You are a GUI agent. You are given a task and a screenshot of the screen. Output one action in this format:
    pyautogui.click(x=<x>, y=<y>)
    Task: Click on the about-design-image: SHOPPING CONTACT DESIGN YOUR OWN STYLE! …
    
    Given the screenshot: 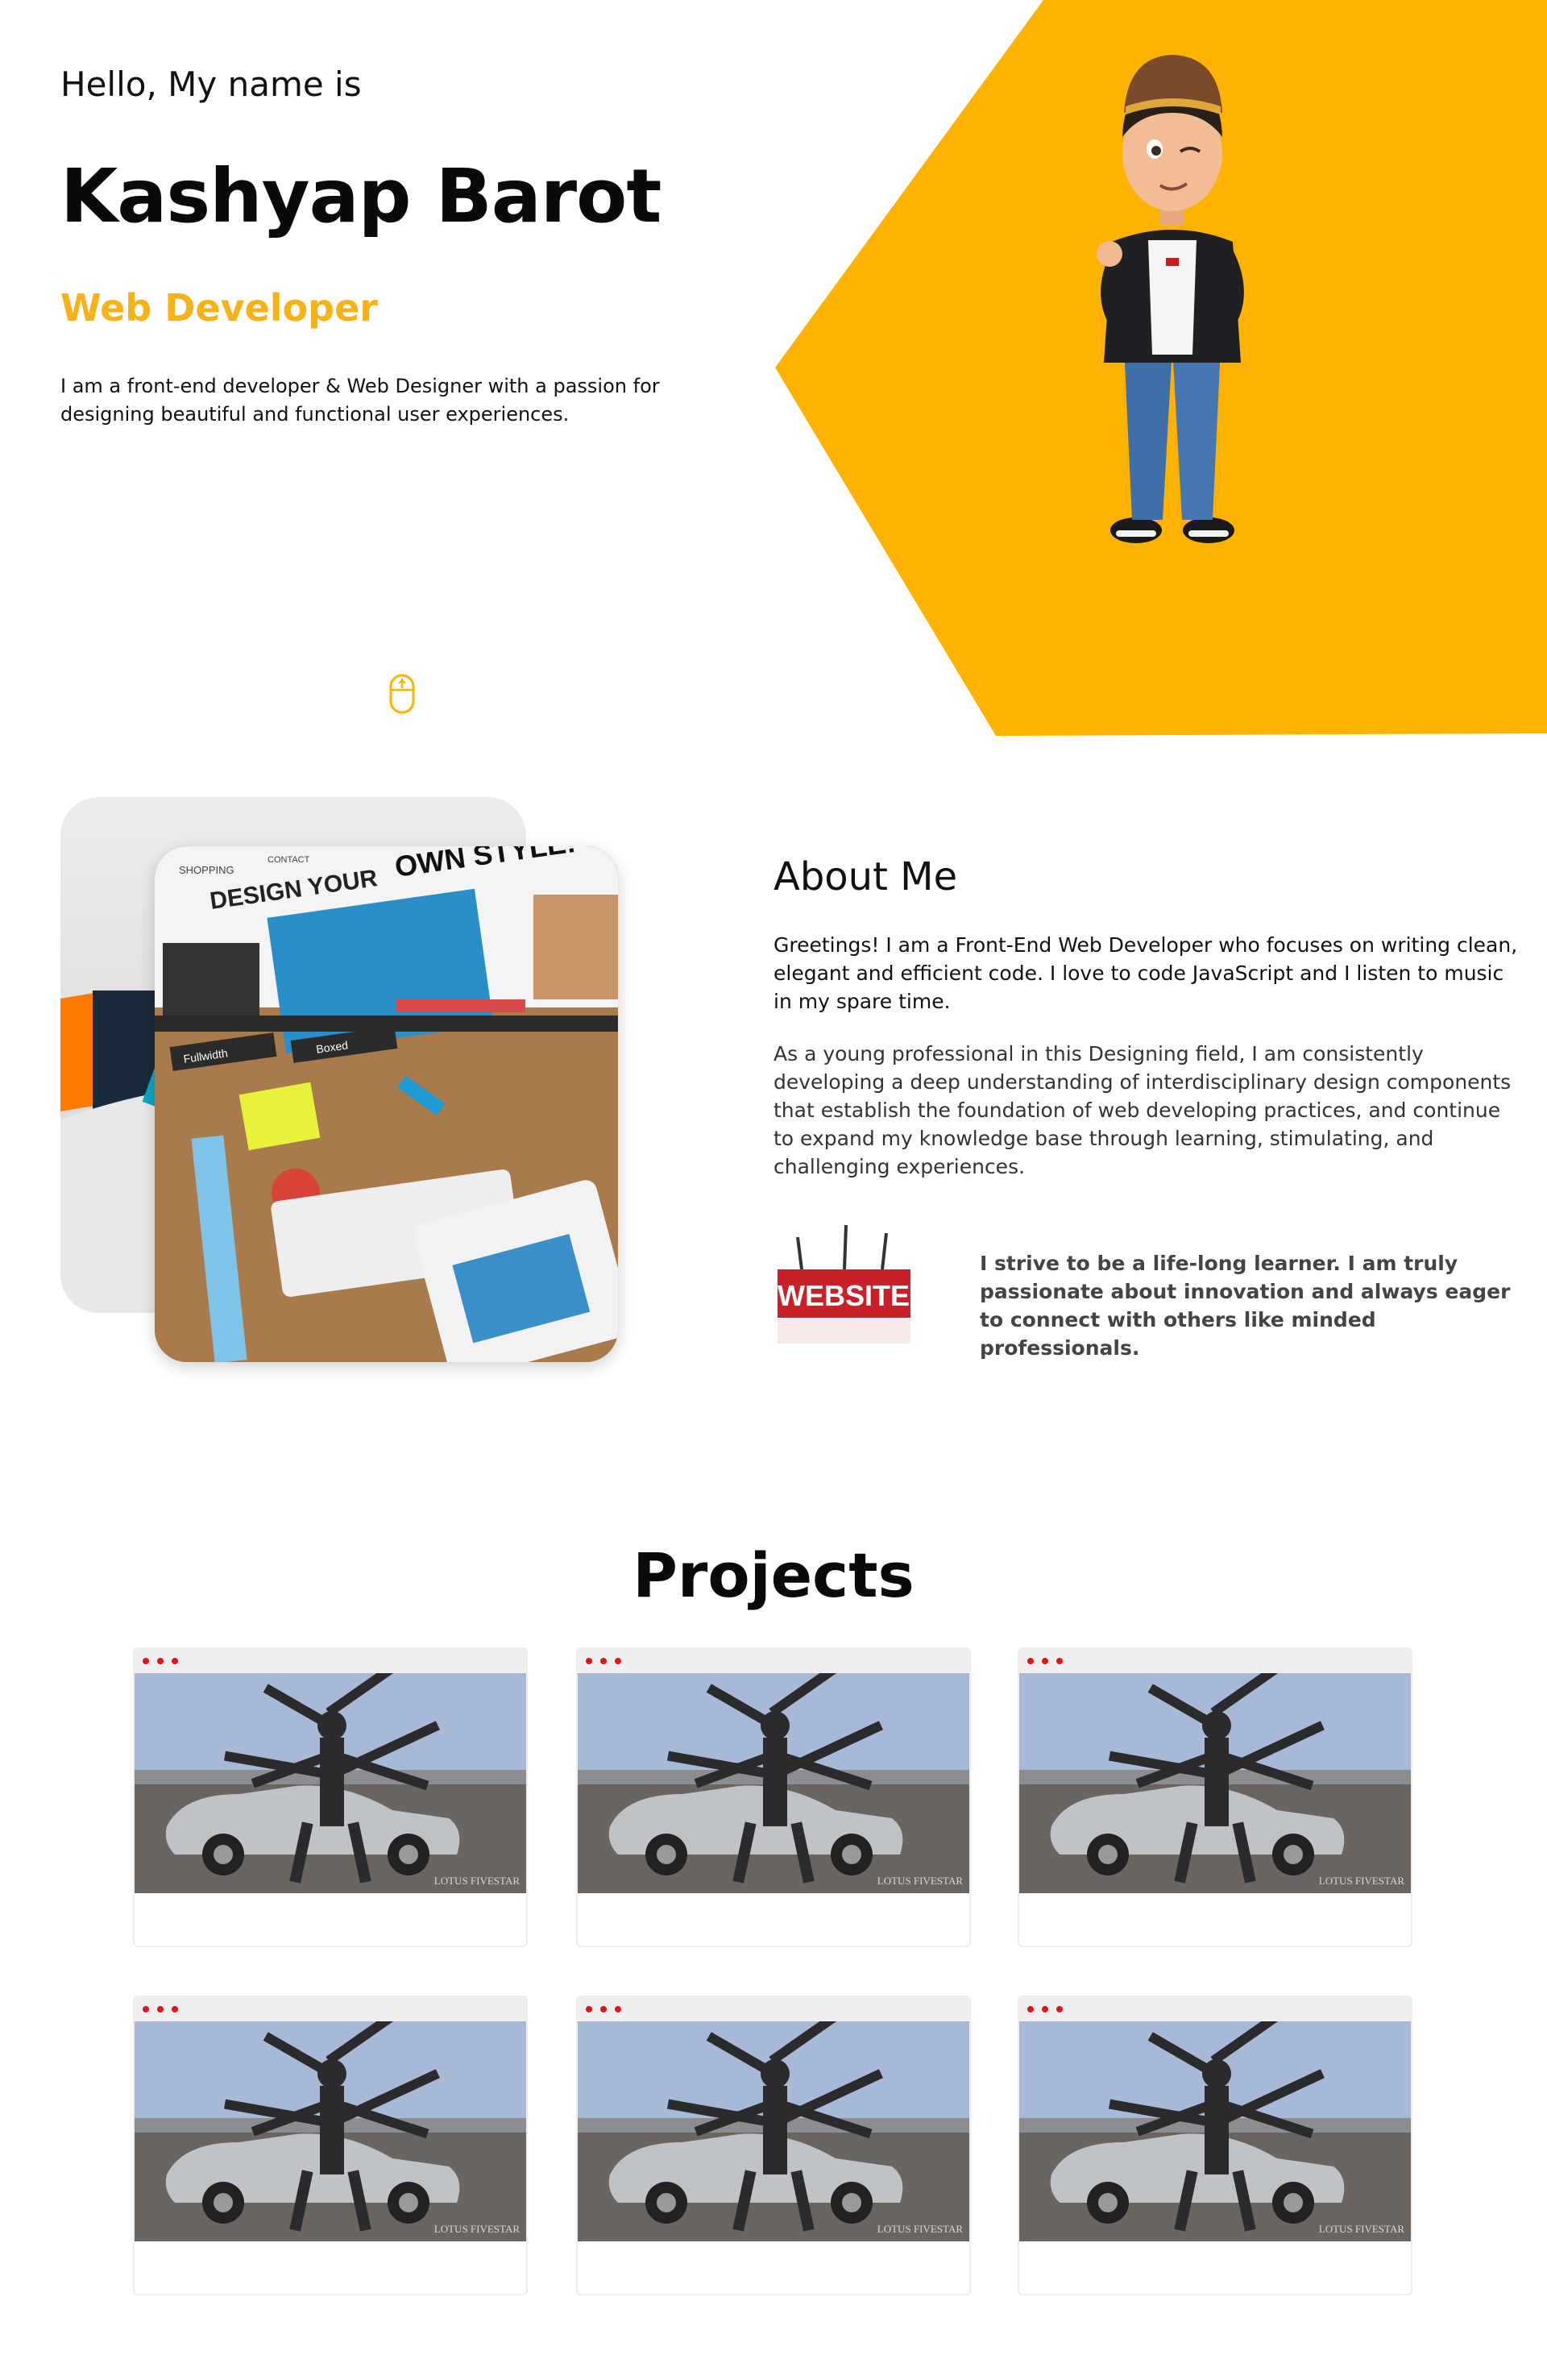 What is the action you would take?
    pyautogui.click(x=386, y=1104)
    